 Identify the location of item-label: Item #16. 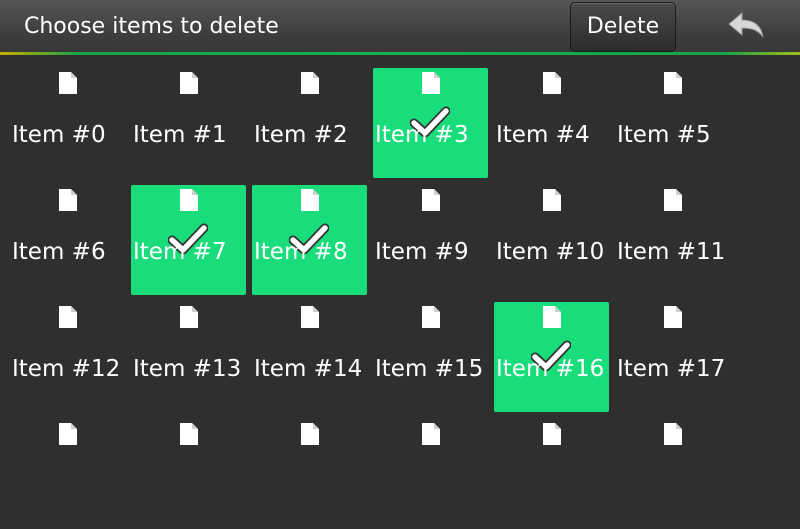
(550, 369).